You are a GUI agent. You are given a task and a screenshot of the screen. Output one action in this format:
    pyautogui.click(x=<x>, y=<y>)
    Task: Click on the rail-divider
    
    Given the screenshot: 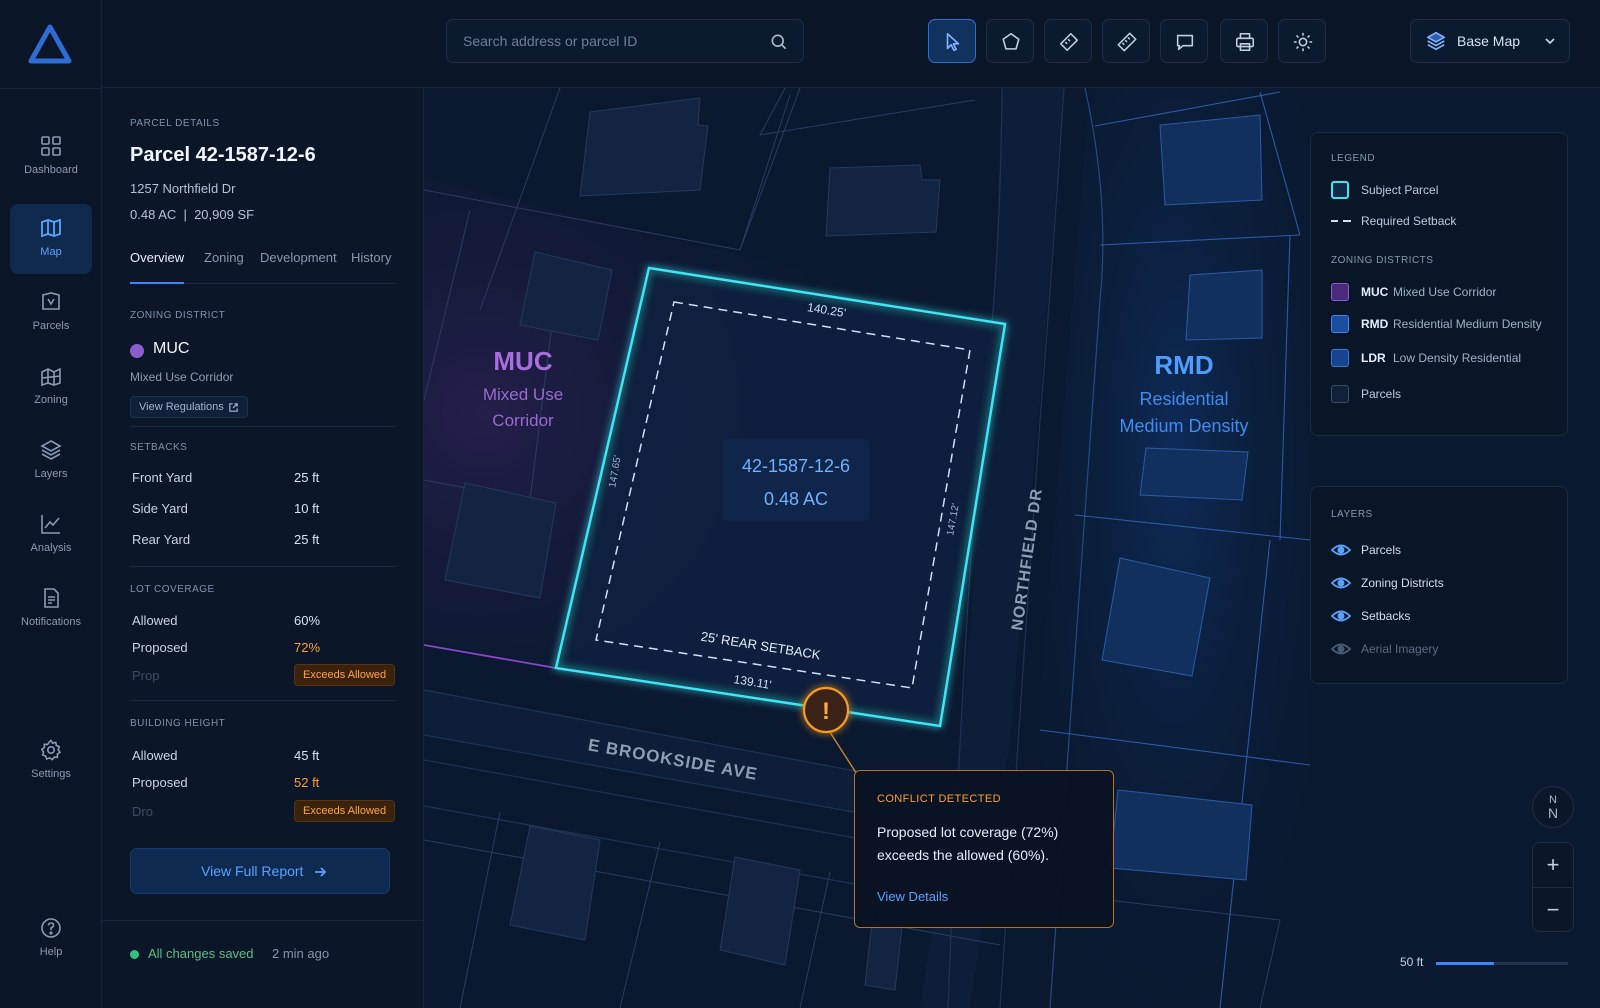 What is the action you would take?
    pyautogui.click(x=51, y=88)
    